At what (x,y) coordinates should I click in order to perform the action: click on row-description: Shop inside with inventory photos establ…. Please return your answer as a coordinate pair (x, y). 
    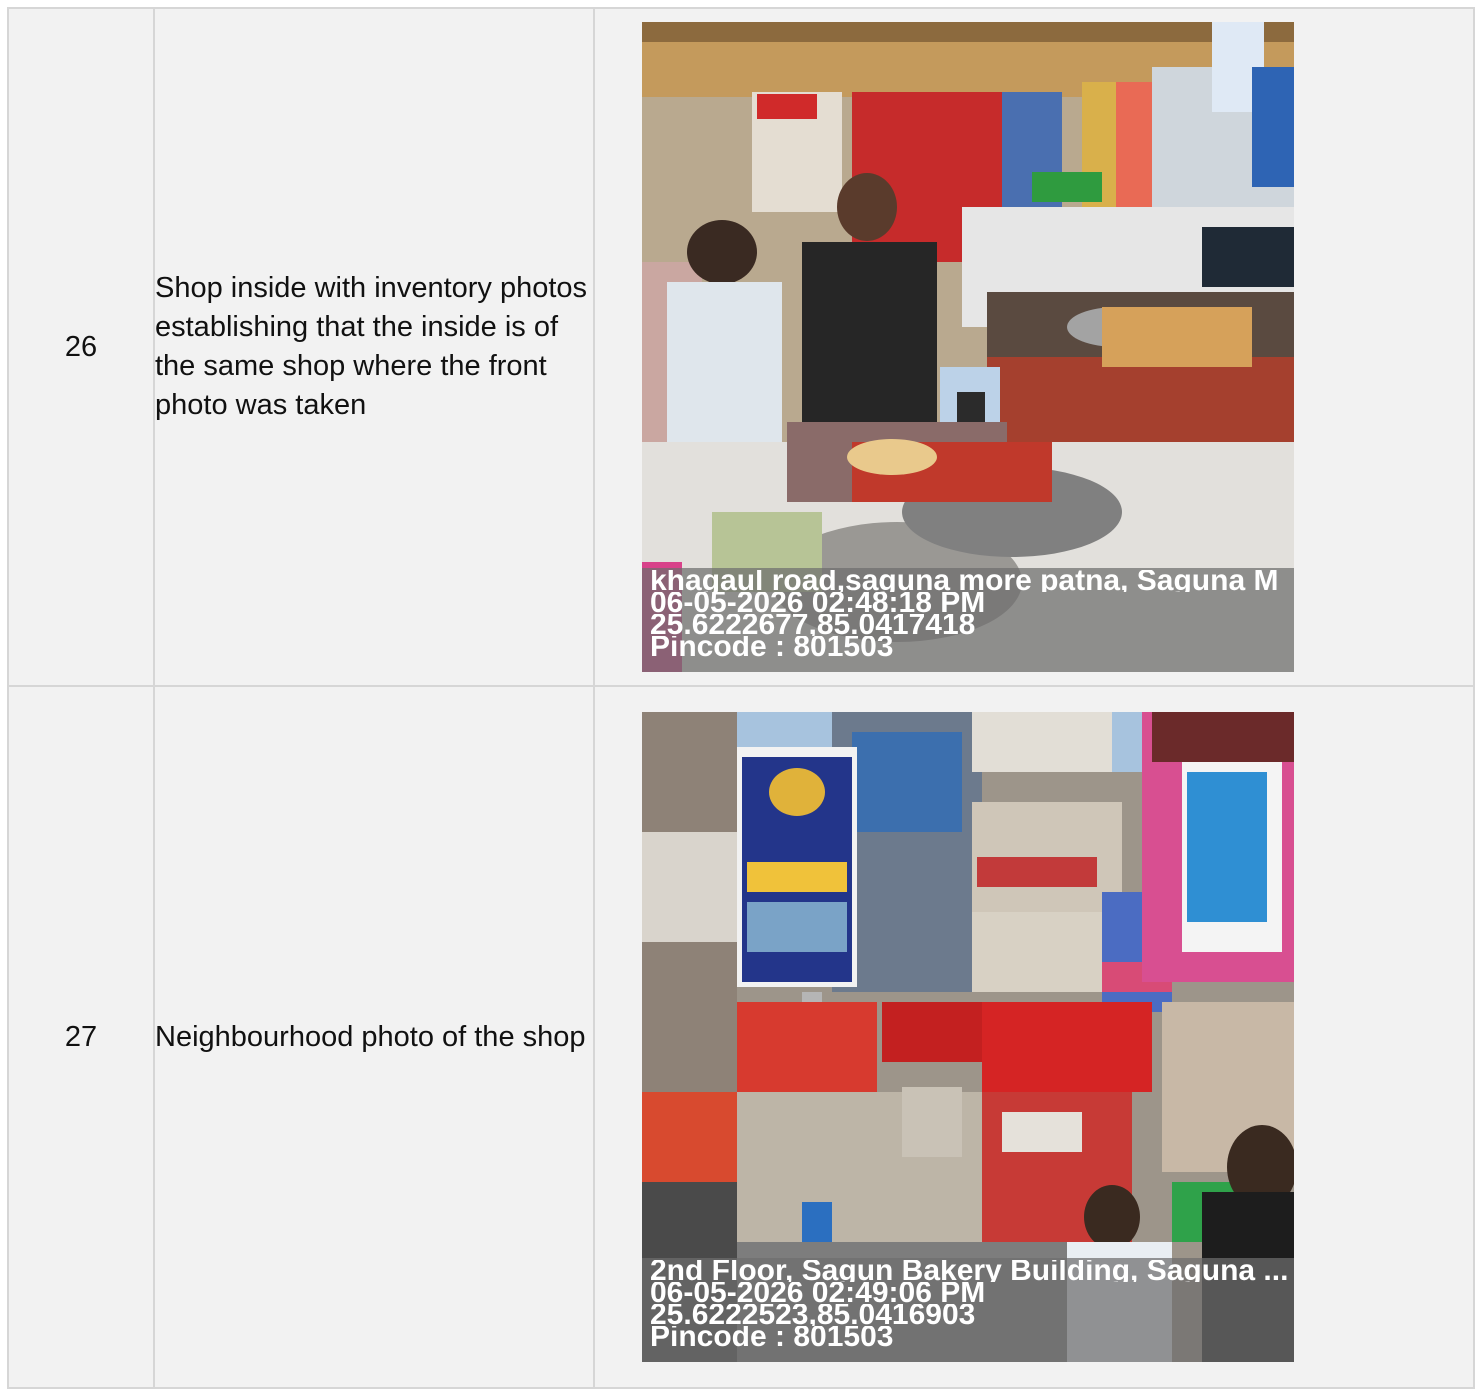
    Looking at the image, I should click on (374, 347).